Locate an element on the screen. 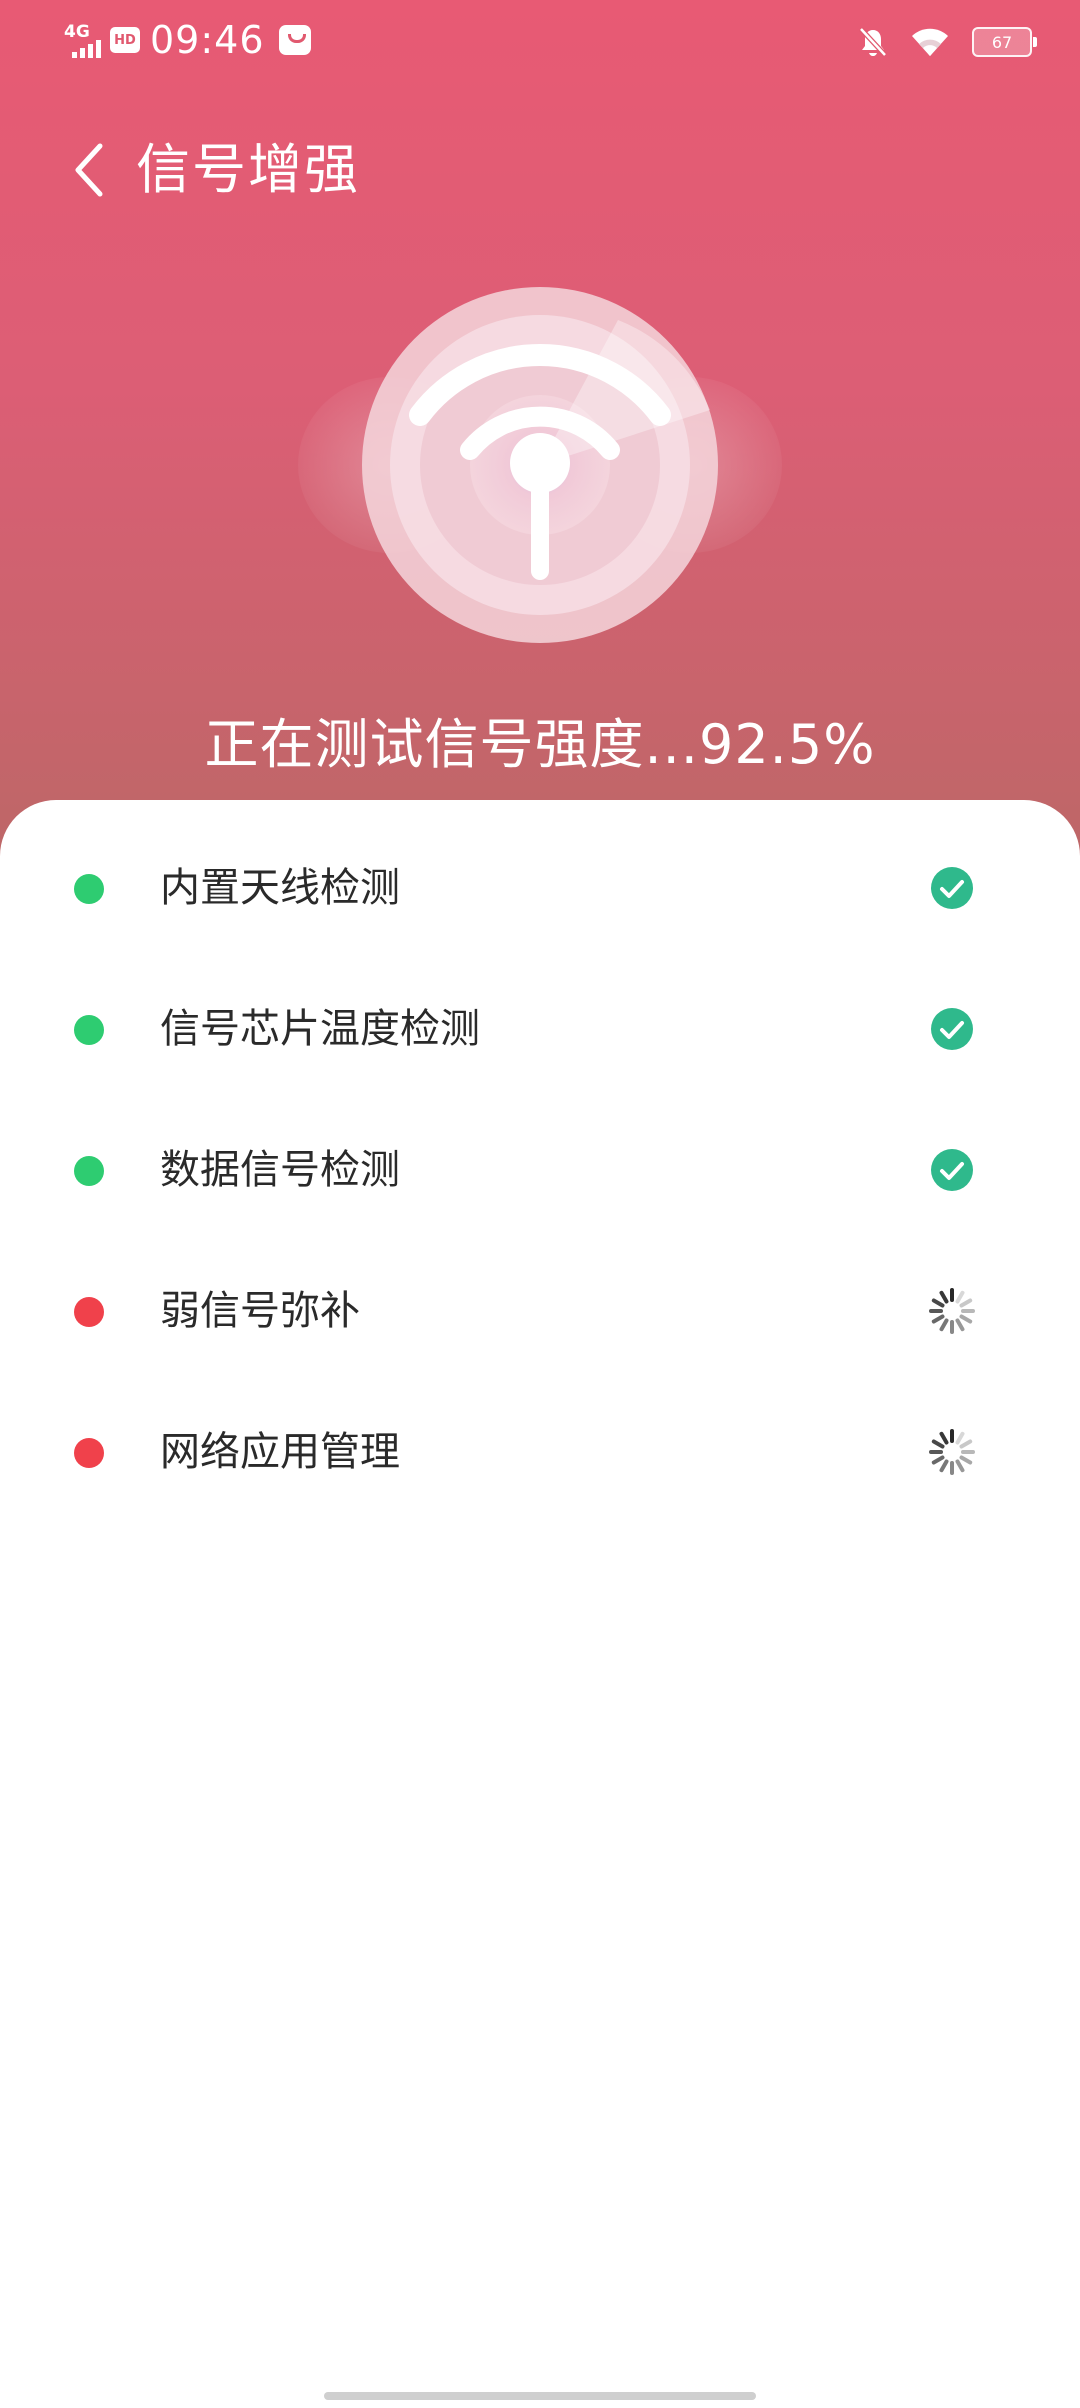 This screenshot has height=2408, width=1080. hd-icon: HD is located at coordinates (125, 40).